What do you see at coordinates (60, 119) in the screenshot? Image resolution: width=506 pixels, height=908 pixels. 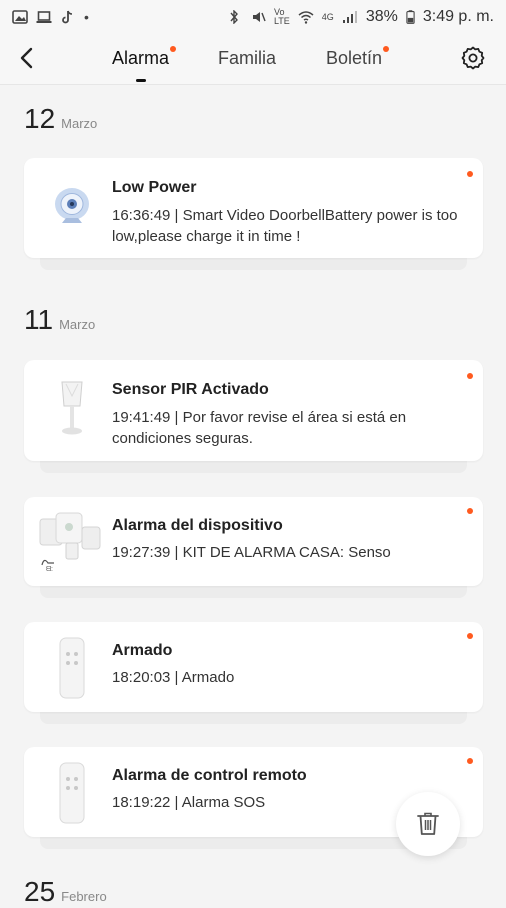 I see `date-header-12-marzo: 12 Marzo` at bounding box center [60, 119].